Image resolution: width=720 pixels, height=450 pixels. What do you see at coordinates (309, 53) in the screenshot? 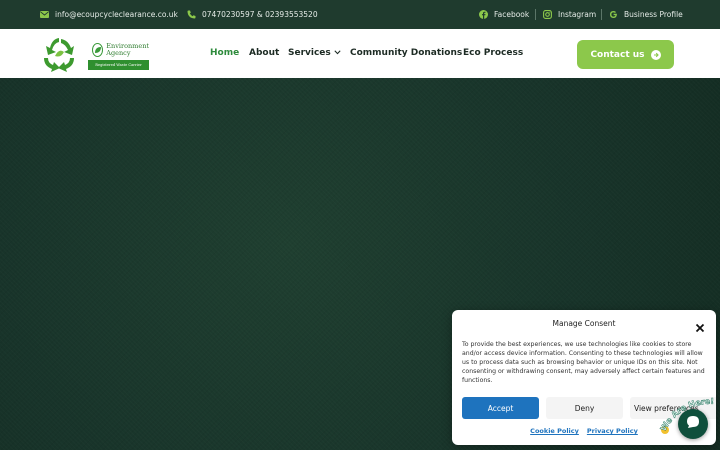
I see `nav-services-label: Services` at bounding box center [309, 53].